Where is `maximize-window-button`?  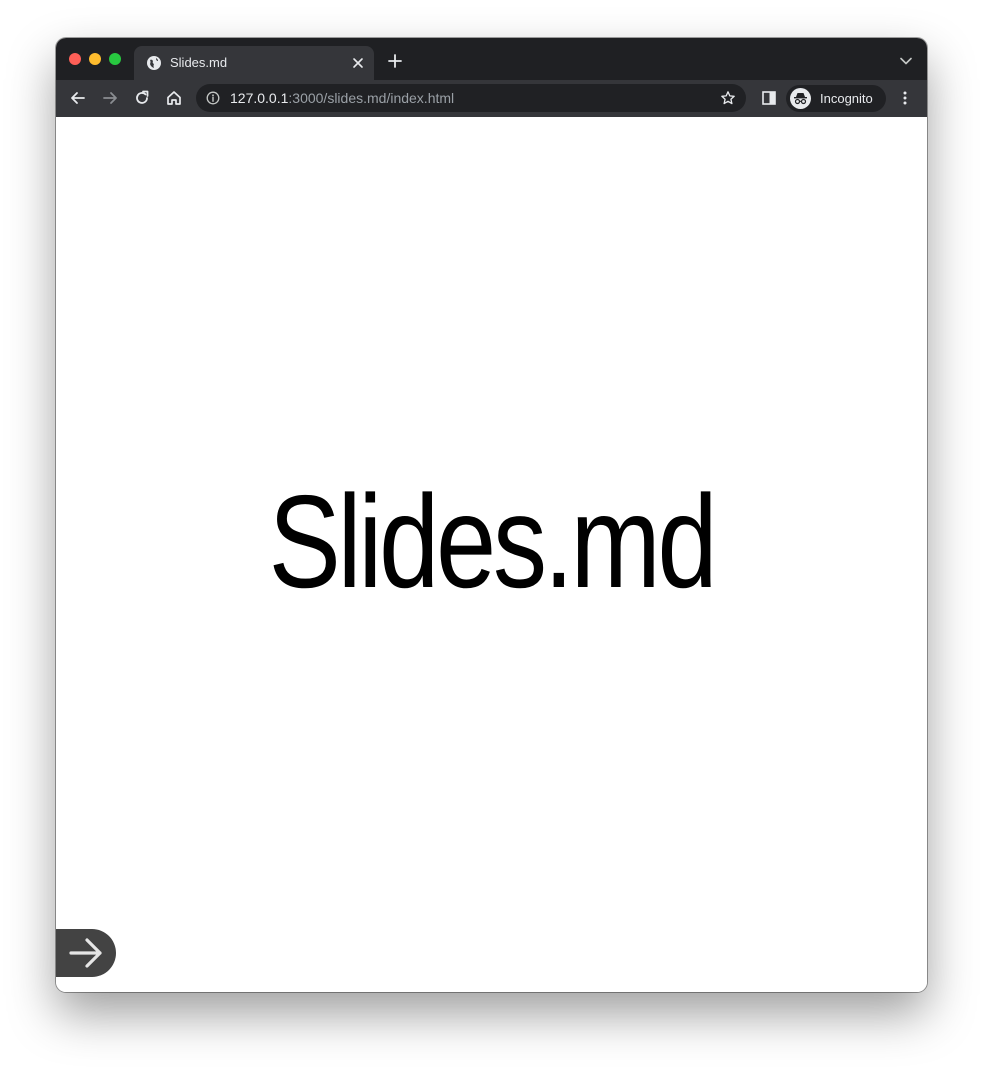
maximize-window-button is located at coordinates (115, 59).